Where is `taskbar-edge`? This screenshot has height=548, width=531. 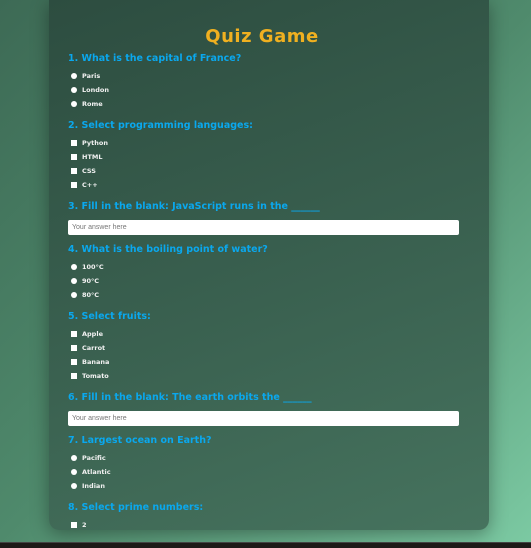 taskbar-edge is located at coordinates (265, 545).